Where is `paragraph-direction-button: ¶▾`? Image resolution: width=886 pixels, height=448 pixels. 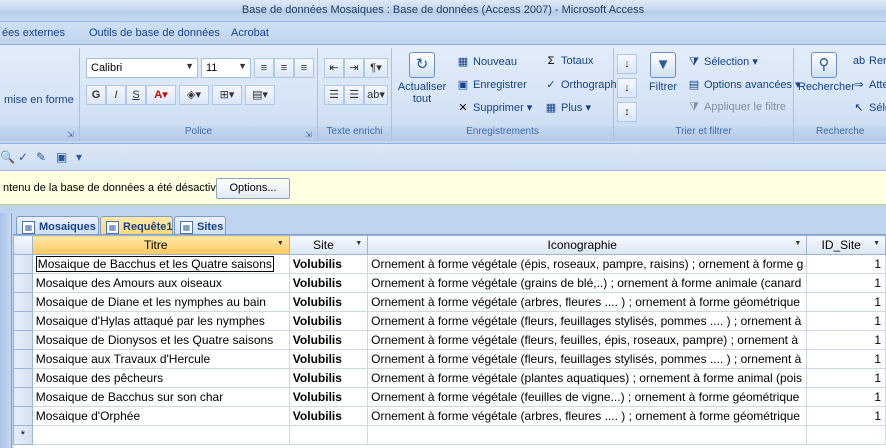 paragraph-direction-button: ¶▾ is located at coordinates (376, 68).